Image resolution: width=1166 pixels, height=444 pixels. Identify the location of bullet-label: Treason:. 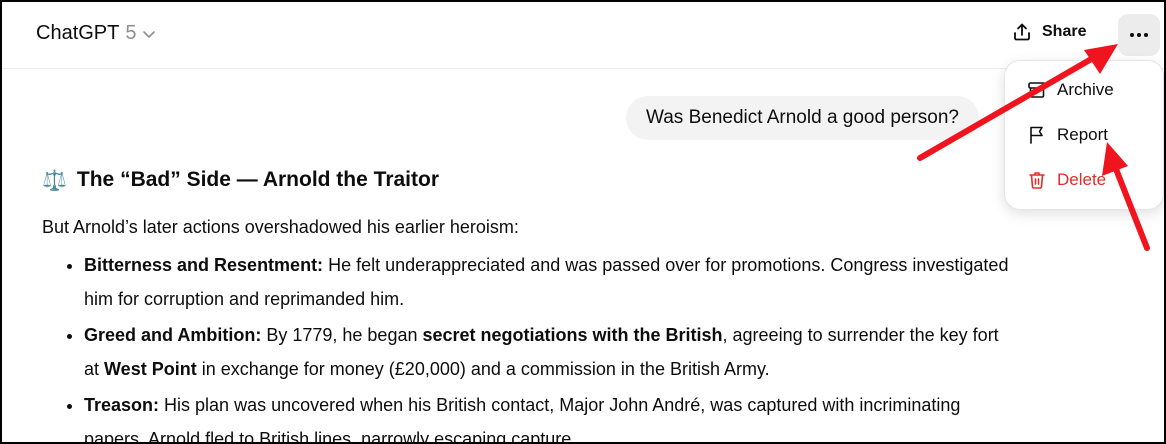
(122, 405).